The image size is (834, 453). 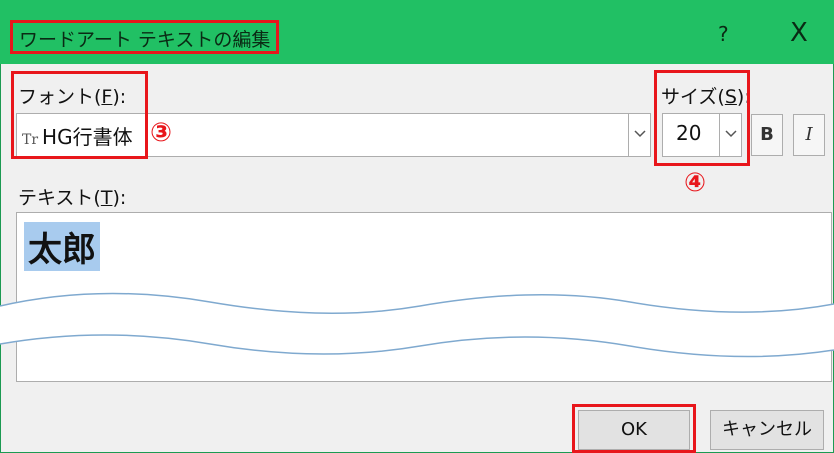 I want to click on title-bar: ワードアート テキストの編集 ? X, so click(x=417, y=32).